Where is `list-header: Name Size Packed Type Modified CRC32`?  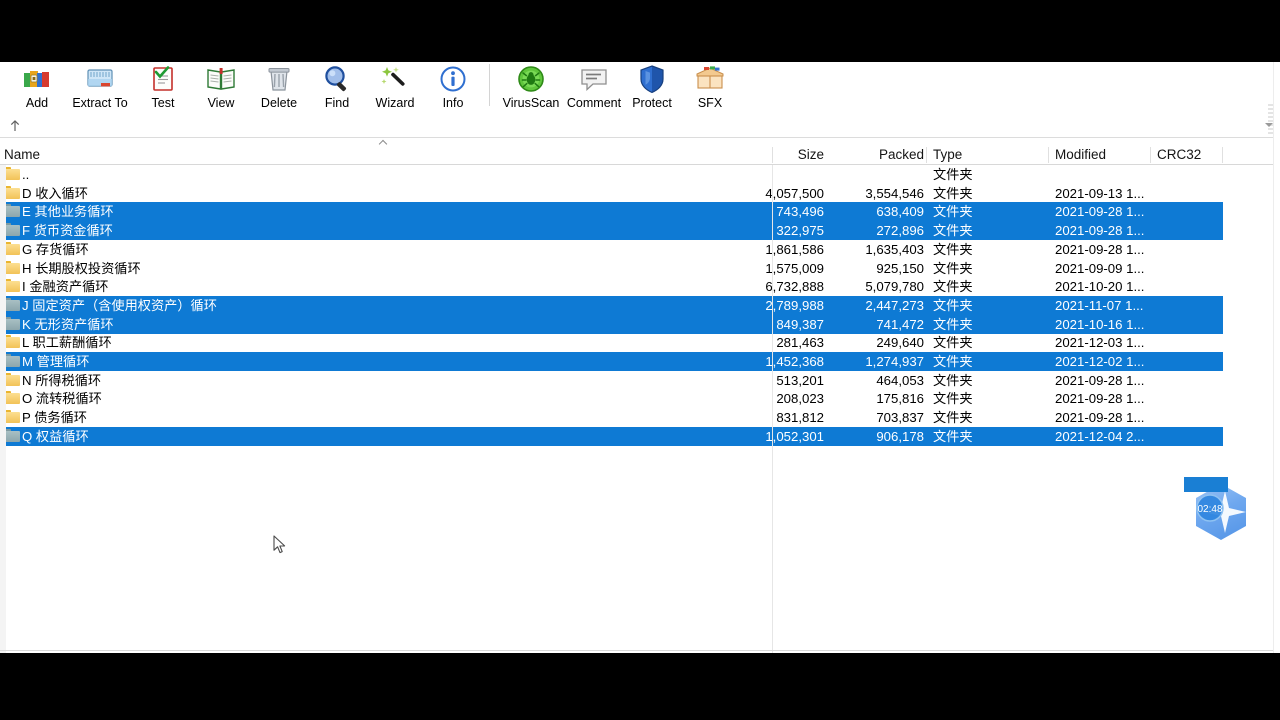 list-header: Name Size Packed Type Modified CRC32 is located at coordinates (640, 155).